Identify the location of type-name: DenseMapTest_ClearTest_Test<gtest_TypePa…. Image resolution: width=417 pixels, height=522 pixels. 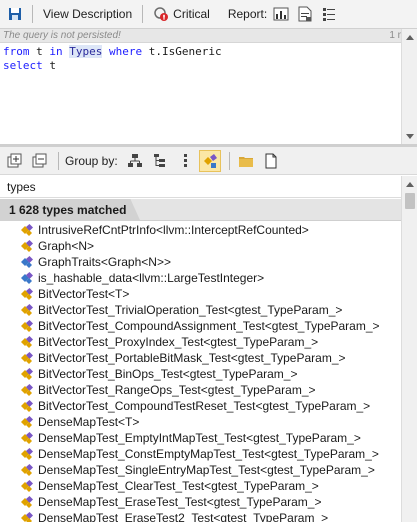
(178, 486).